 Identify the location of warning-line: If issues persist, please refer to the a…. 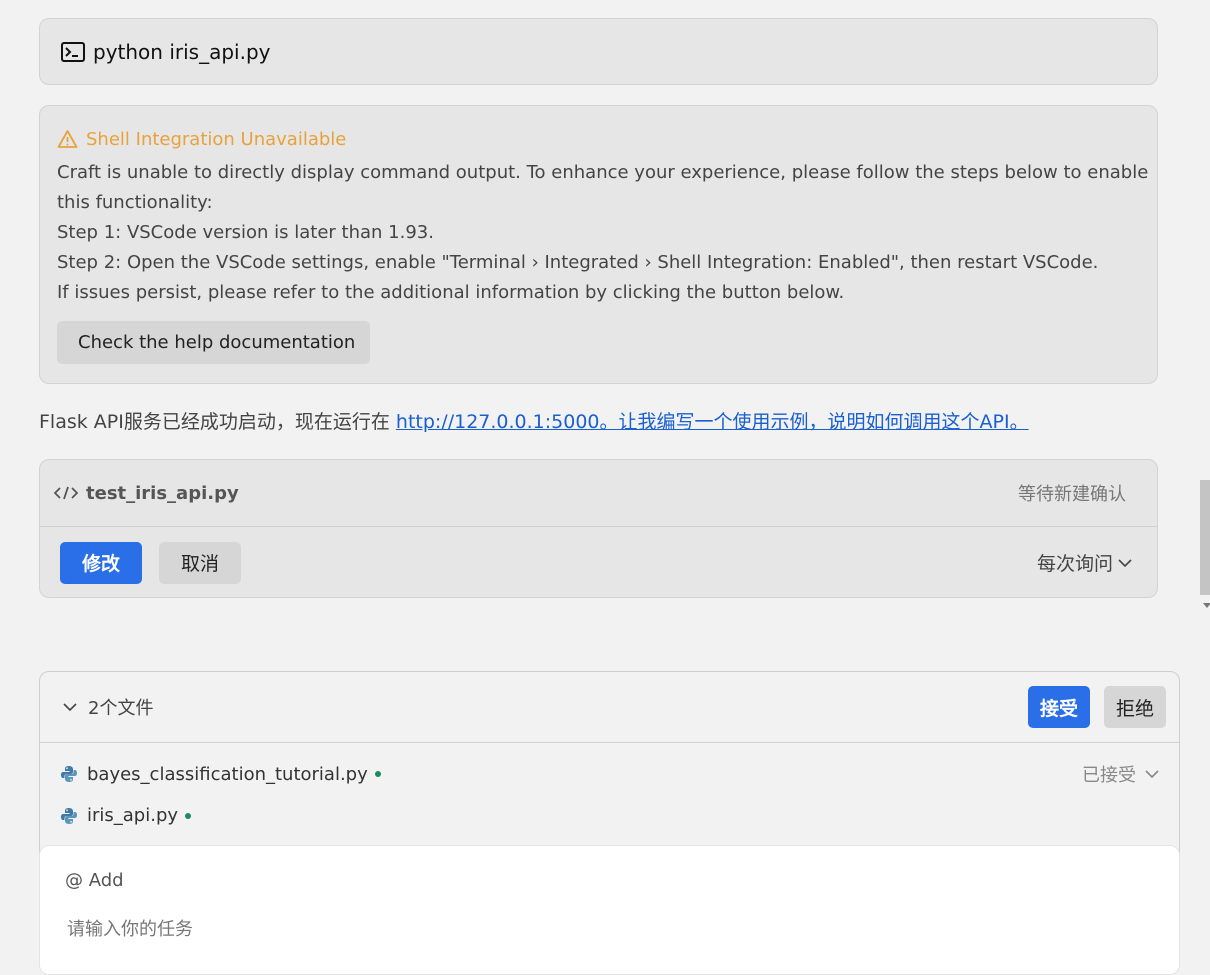
(451, 292).